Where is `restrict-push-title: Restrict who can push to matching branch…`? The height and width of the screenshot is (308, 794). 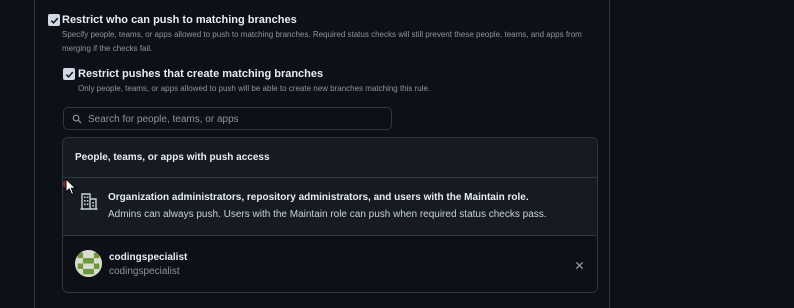
restrict-push-title: Restrict who can push to matching branch… is located at coordinates (179, 20).